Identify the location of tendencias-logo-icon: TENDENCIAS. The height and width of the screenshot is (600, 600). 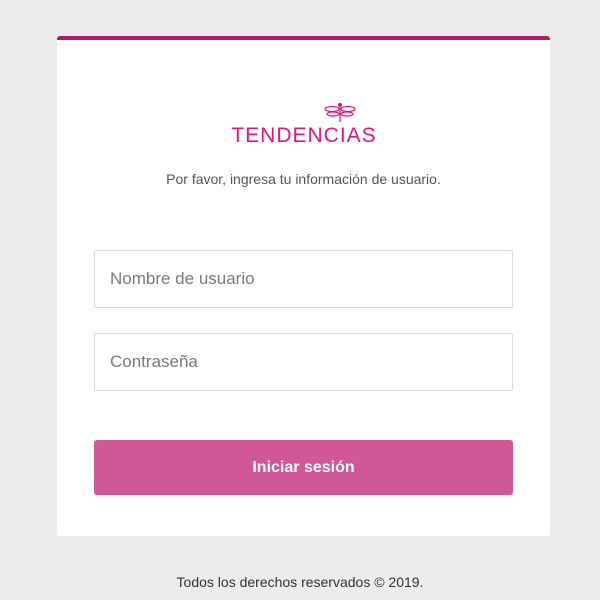
(303, 124).